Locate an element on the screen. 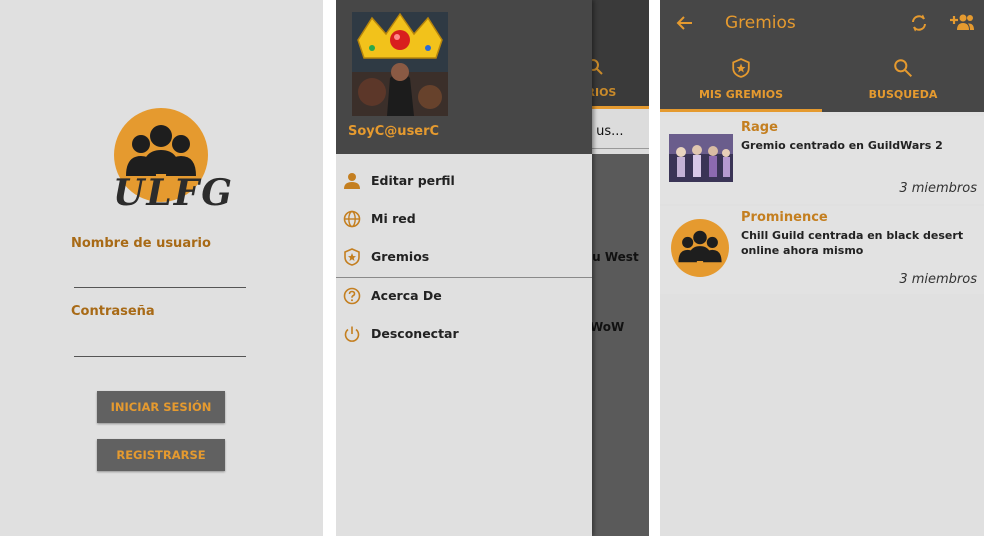 Image resolution: width=984 pixels, height=536 pixels. guild-name: Prominence is located at coordinates (784, 217).